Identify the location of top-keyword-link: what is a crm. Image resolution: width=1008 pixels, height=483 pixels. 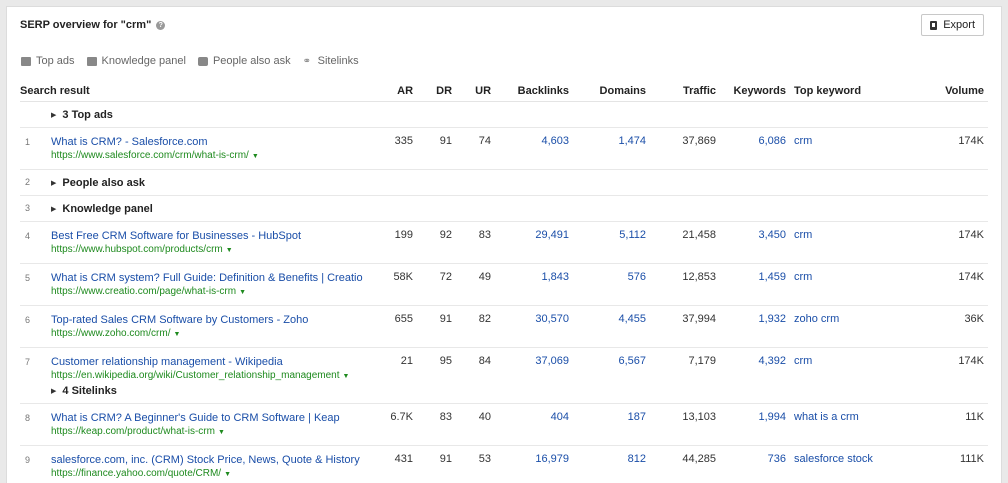
(826, 417).